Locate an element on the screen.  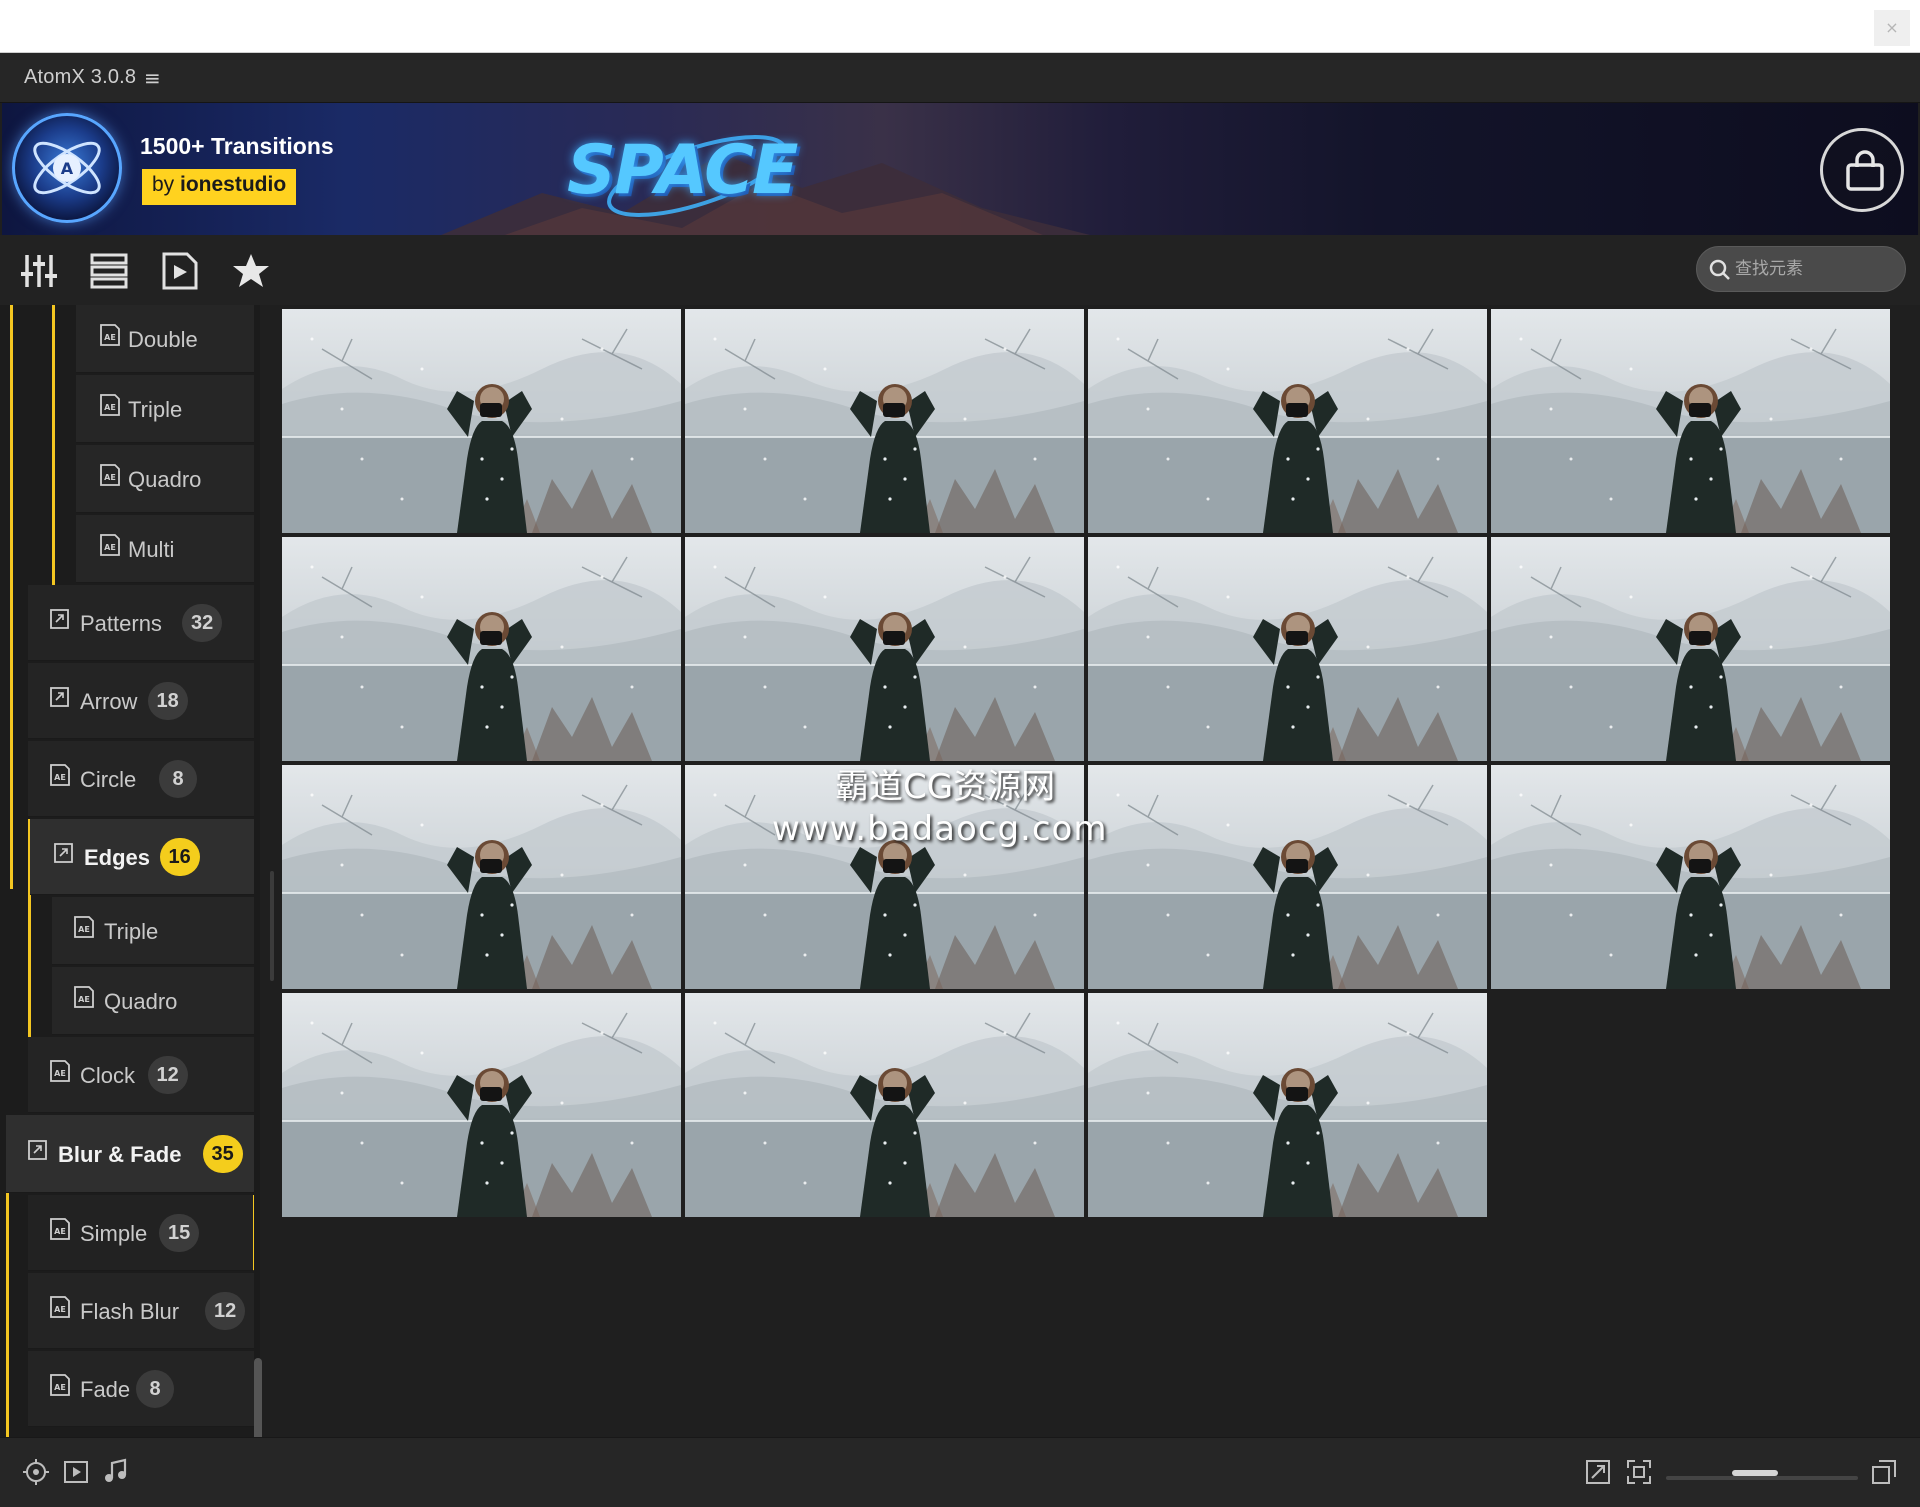
count-badge: 32 is located at coordinates (202, 623).